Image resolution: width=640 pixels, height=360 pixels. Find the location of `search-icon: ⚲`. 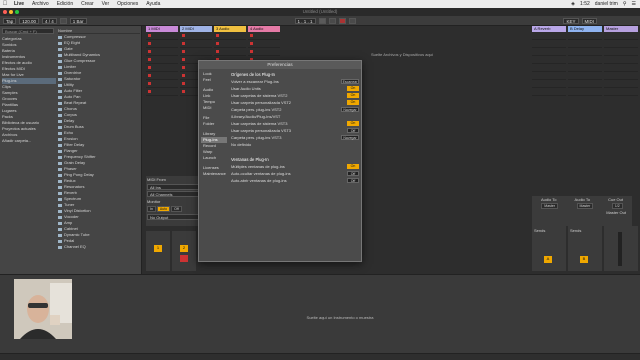

search-icon: ⚲ is located at coordinates (625, 4).